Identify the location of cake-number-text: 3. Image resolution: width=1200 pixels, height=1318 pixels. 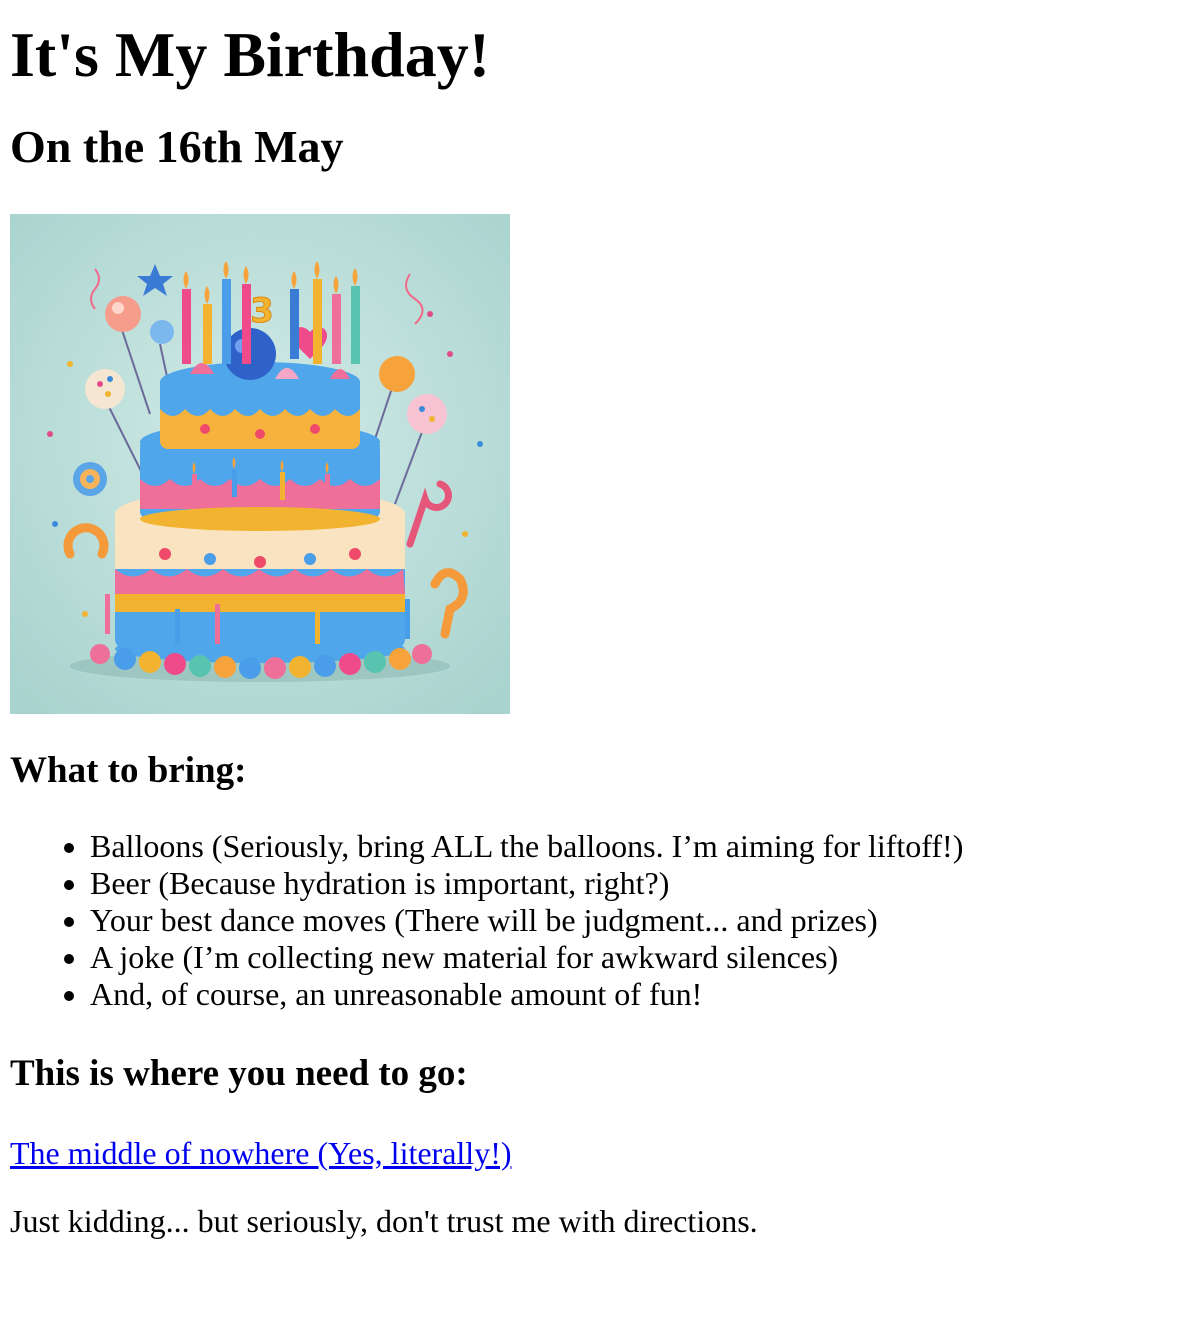
(262, 311).